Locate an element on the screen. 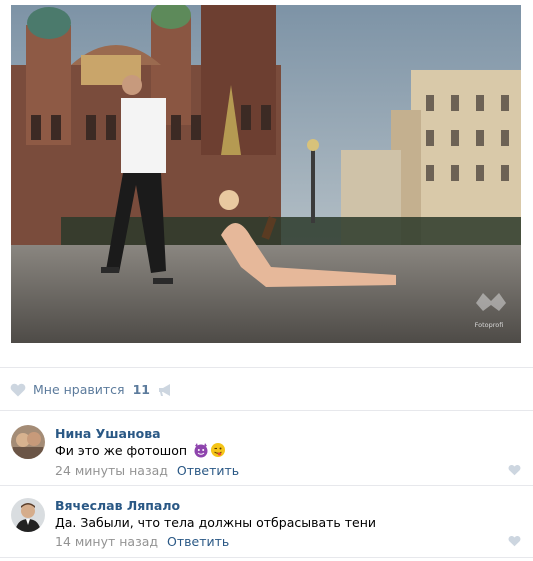 This screenshot has width=533, height=561. megaphone-share-icon is located at coordinates (165, 390).